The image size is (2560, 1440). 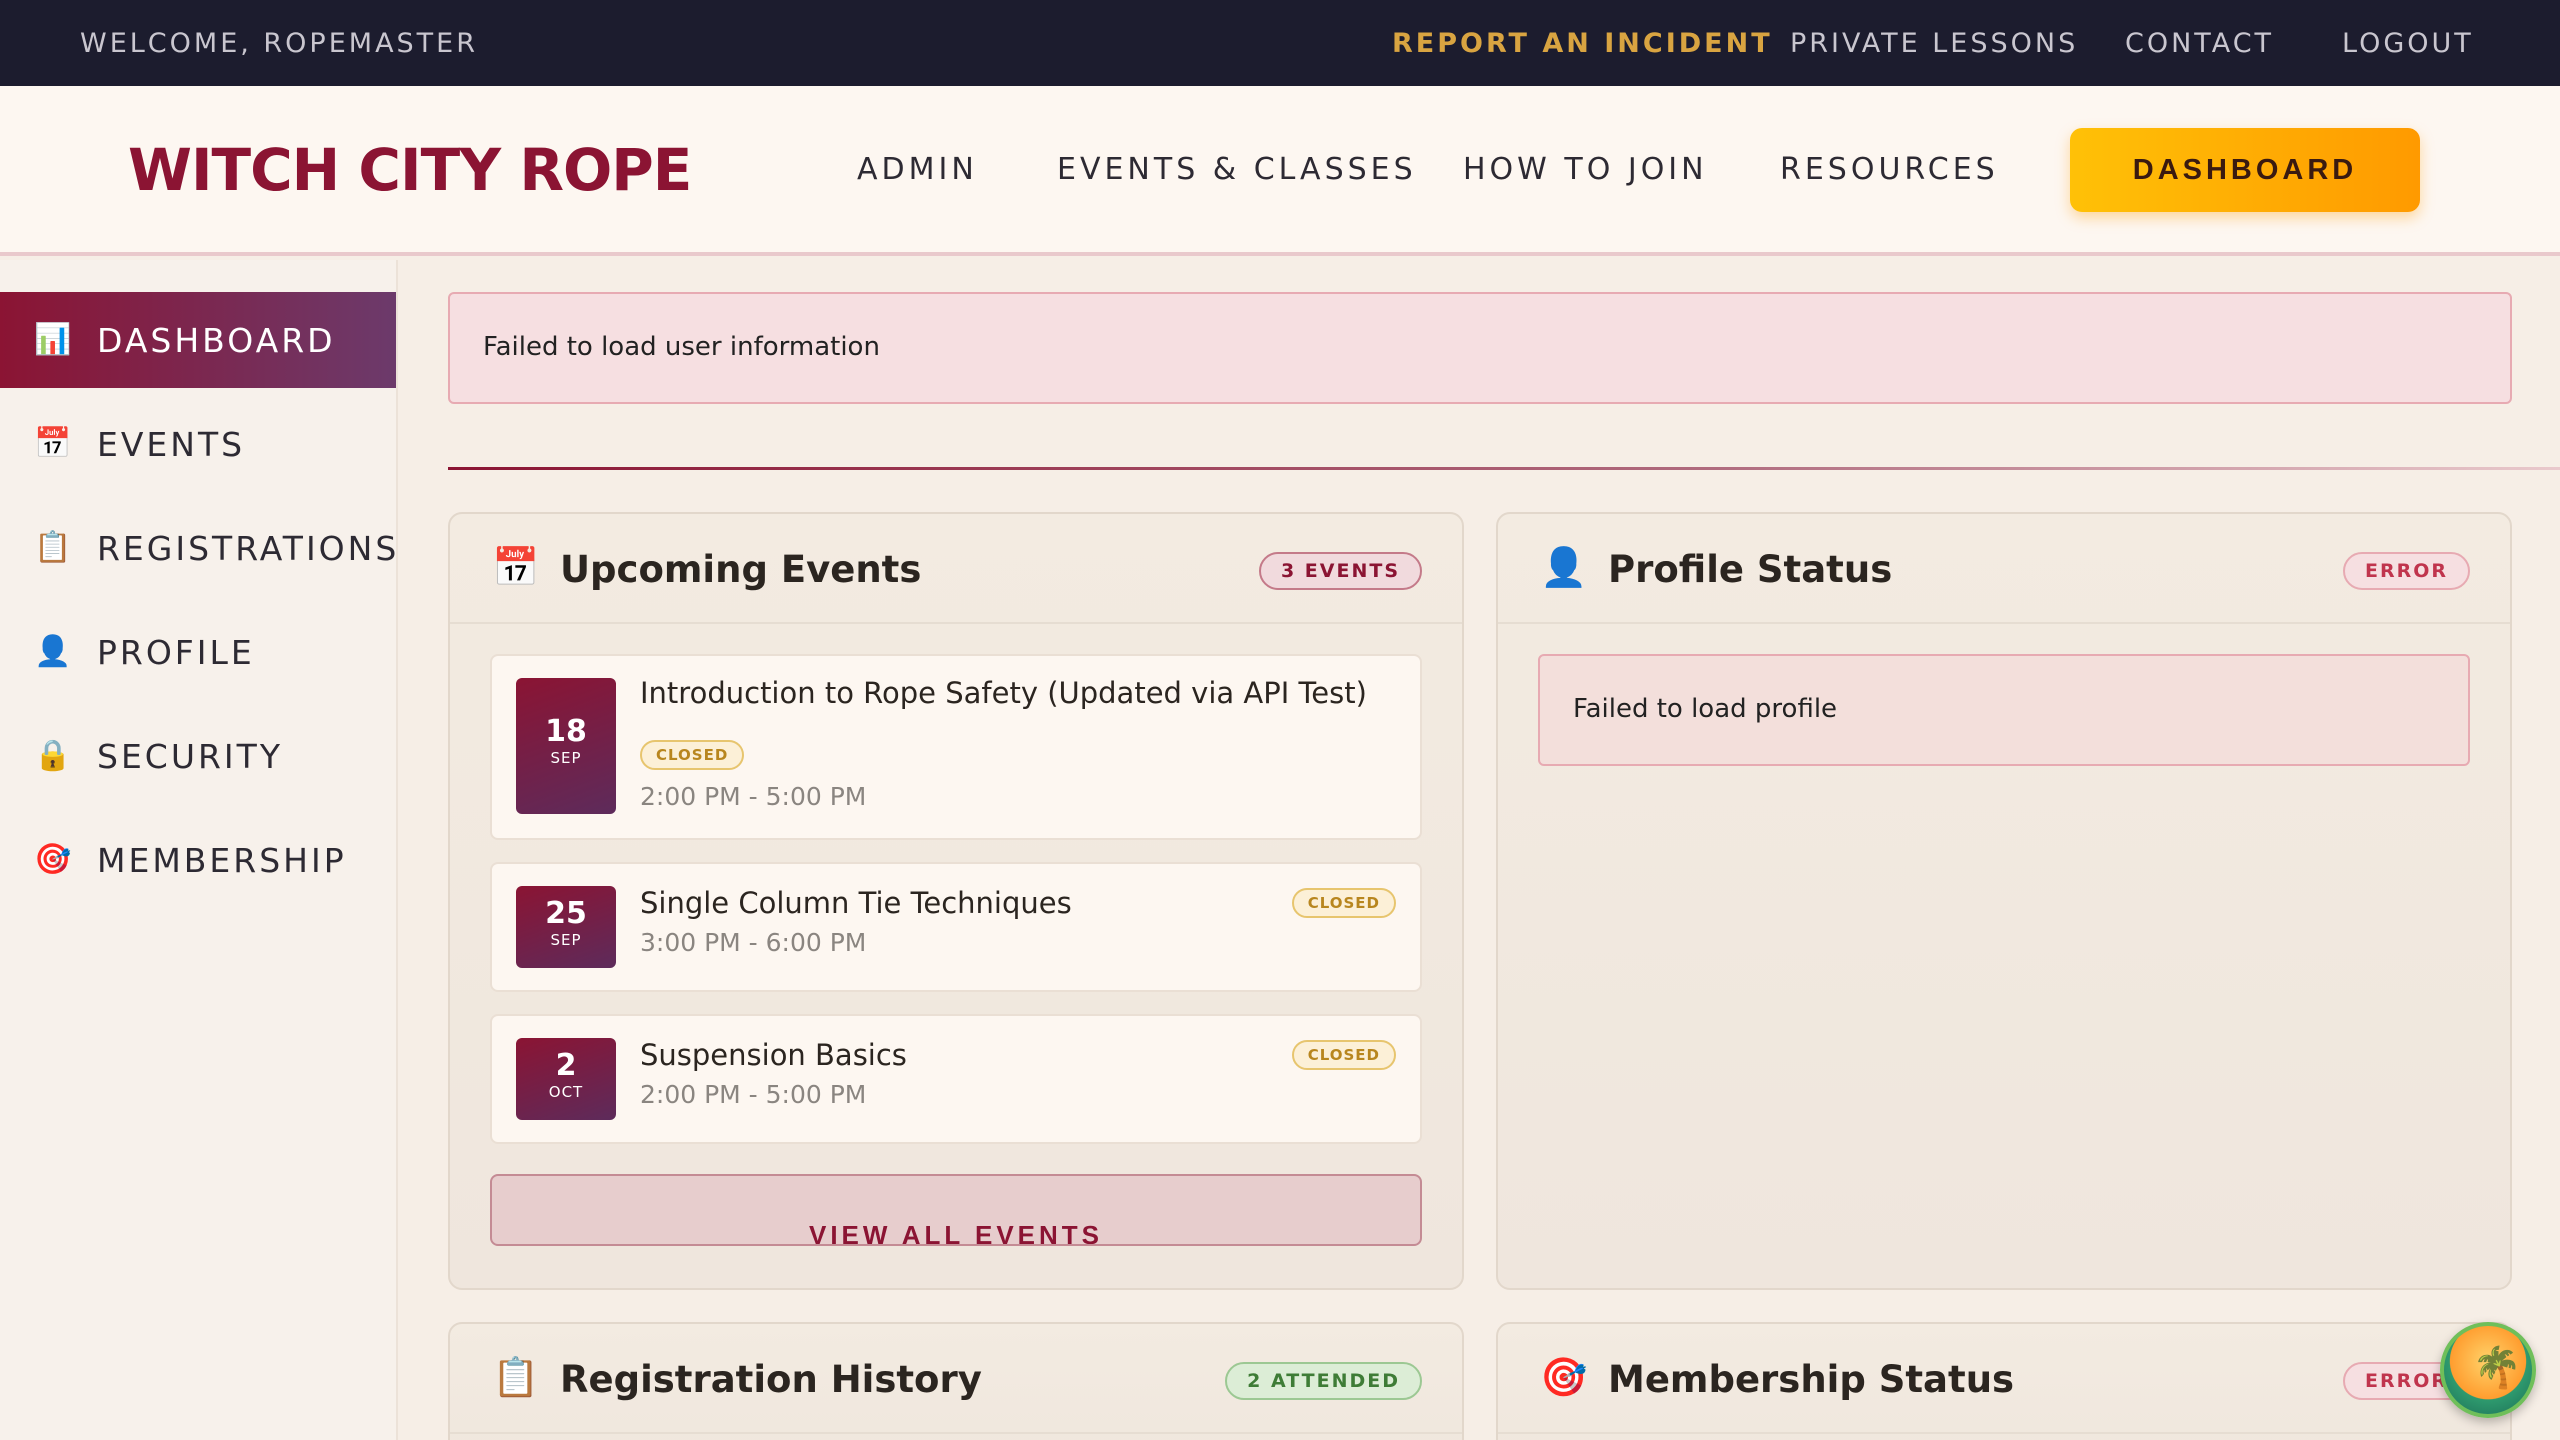 I want to click on error-alert: Failed to load user information, so click(x=1480, y=348).